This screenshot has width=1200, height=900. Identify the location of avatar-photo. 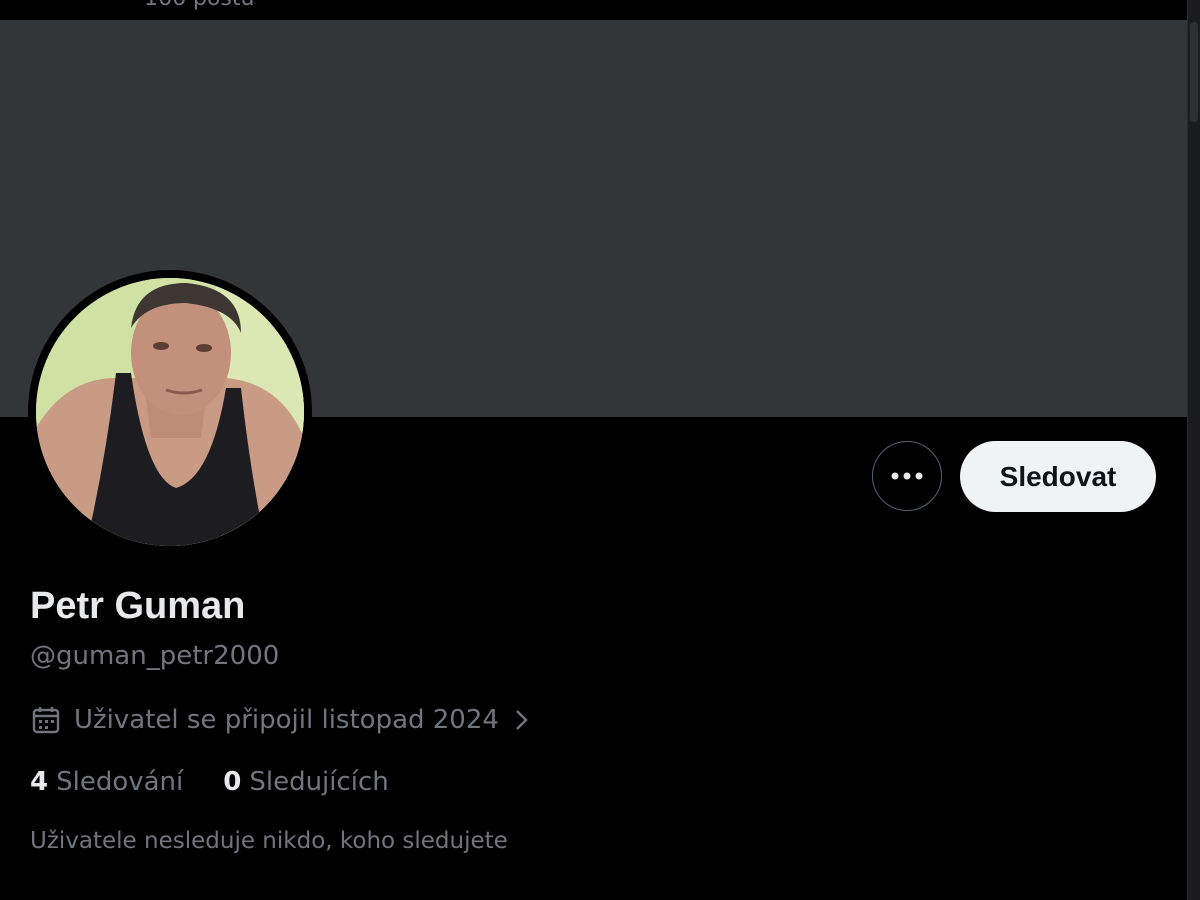
(170, 412).